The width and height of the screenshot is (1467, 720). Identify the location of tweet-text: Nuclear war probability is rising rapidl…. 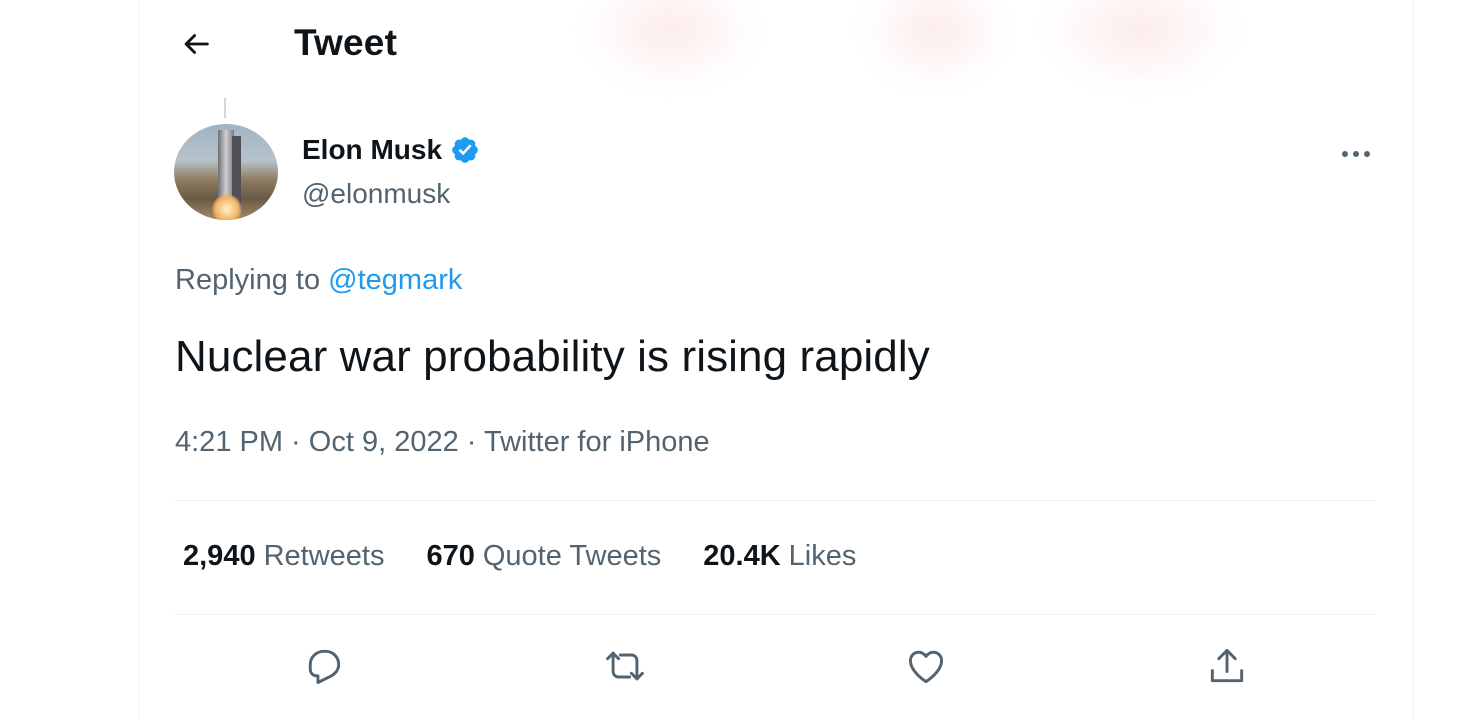
(552, 356).